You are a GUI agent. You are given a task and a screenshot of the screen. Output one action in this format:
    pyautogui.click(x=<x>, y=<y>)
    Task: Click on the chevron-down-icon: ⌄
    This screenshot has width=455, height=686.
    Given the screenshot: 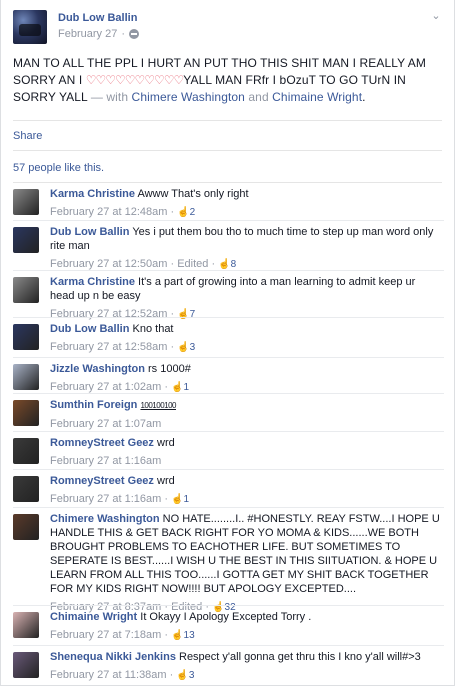 What is the action you would take?
    pyautogui.click(x=436, y=16)
    